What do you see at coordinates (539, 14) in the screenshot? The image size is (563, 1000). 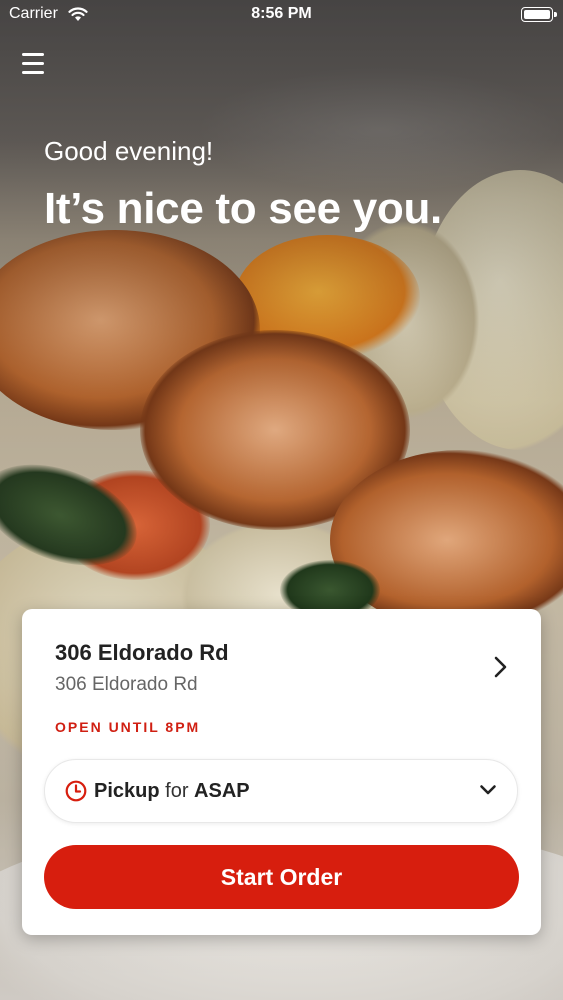 I see `battery-icon` at bounding box center [539, 14].